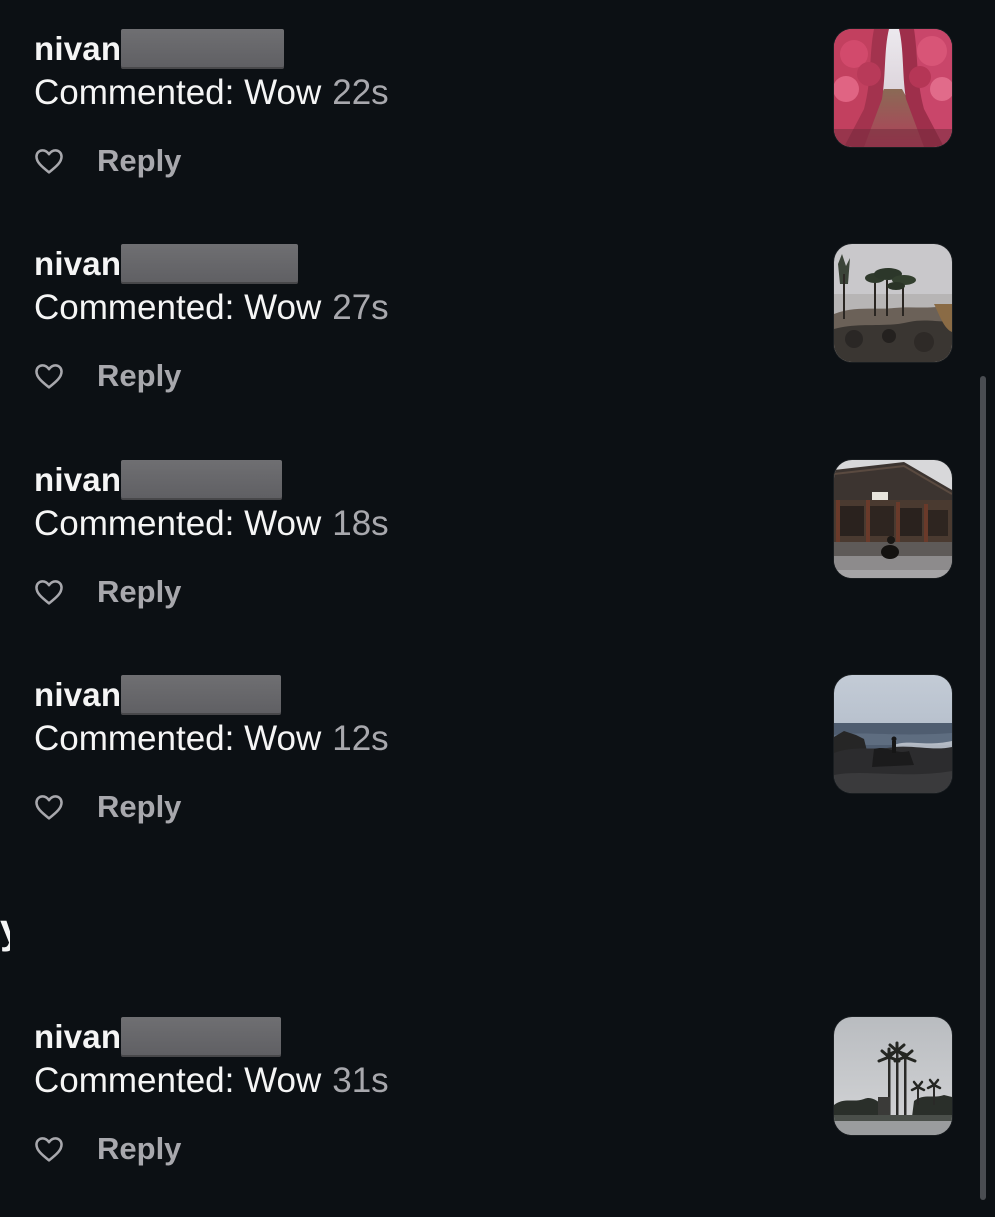 This screenshot has width=995, height=1217. I want to click on timestamp: 27s, so click(360, 307).